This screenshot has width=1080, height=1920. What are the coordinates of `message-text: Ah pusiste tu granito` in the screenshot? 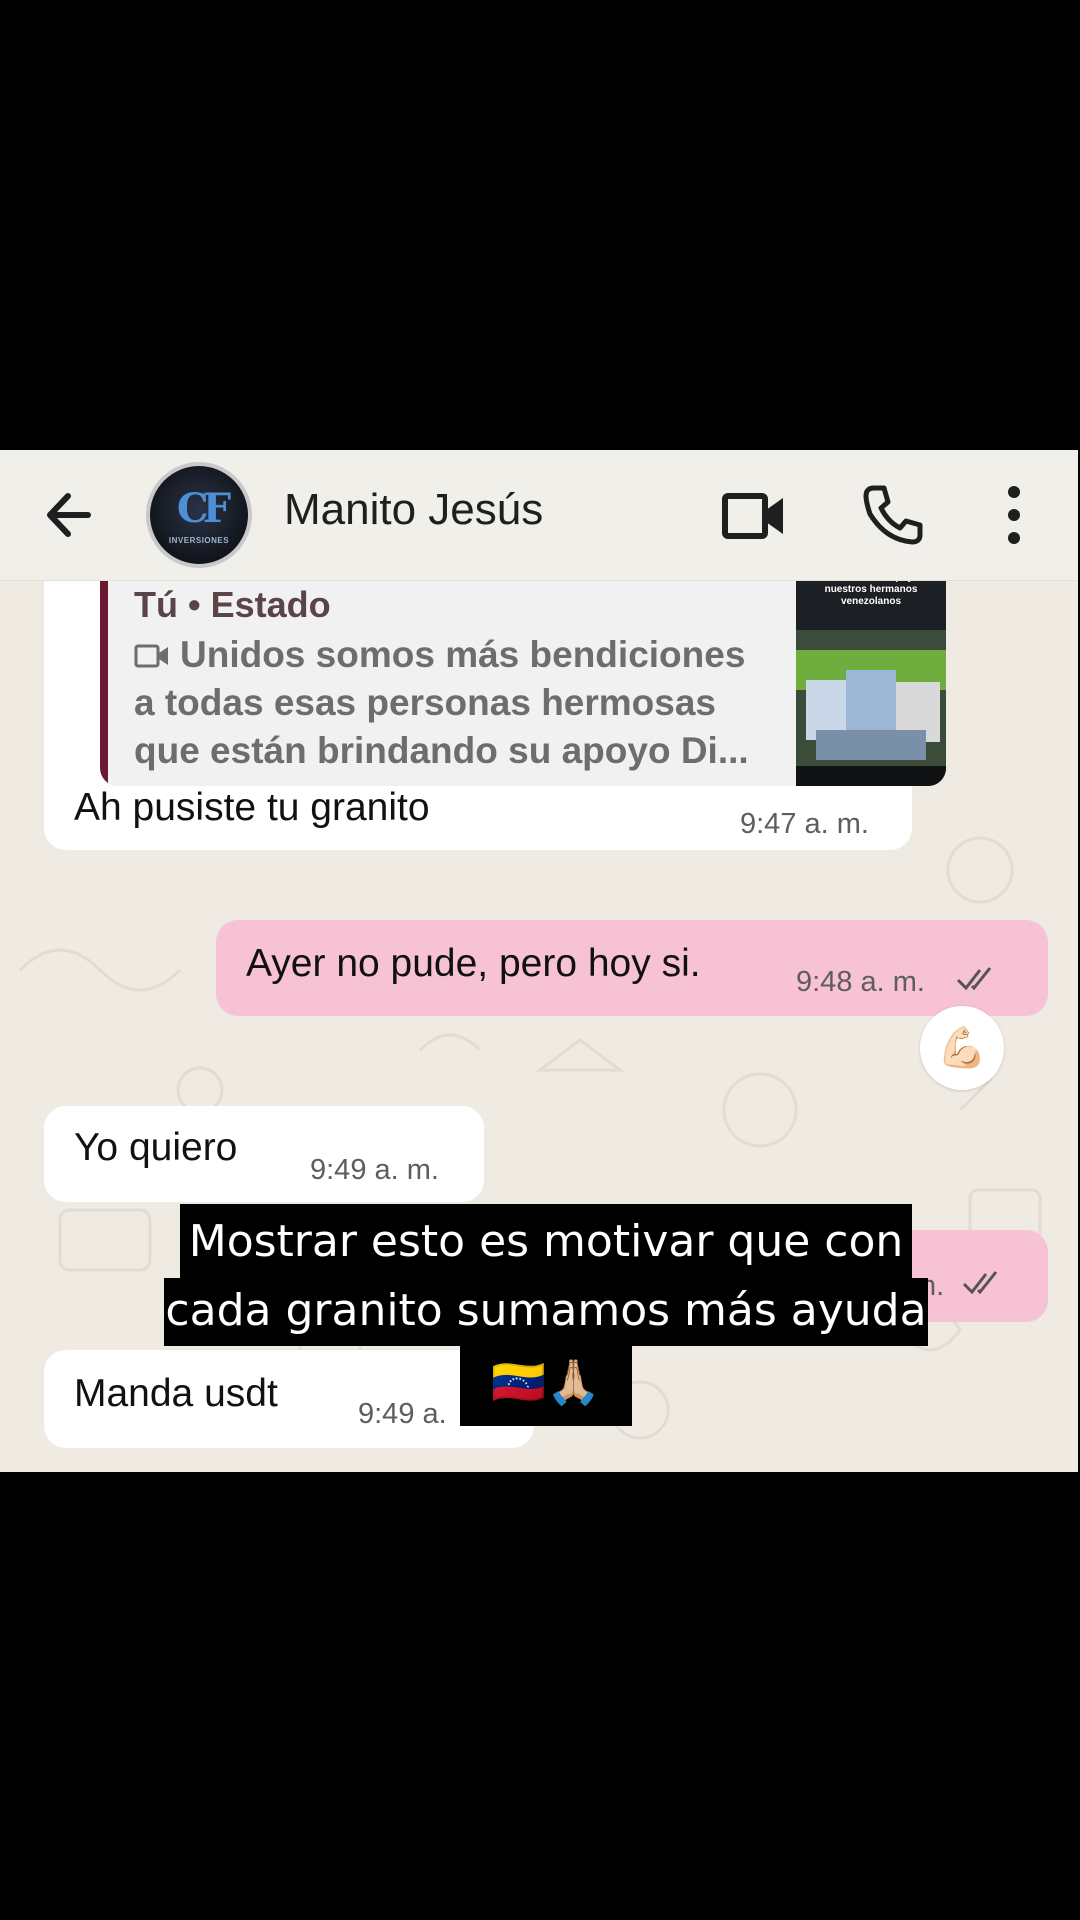 It's located at (252, 807).